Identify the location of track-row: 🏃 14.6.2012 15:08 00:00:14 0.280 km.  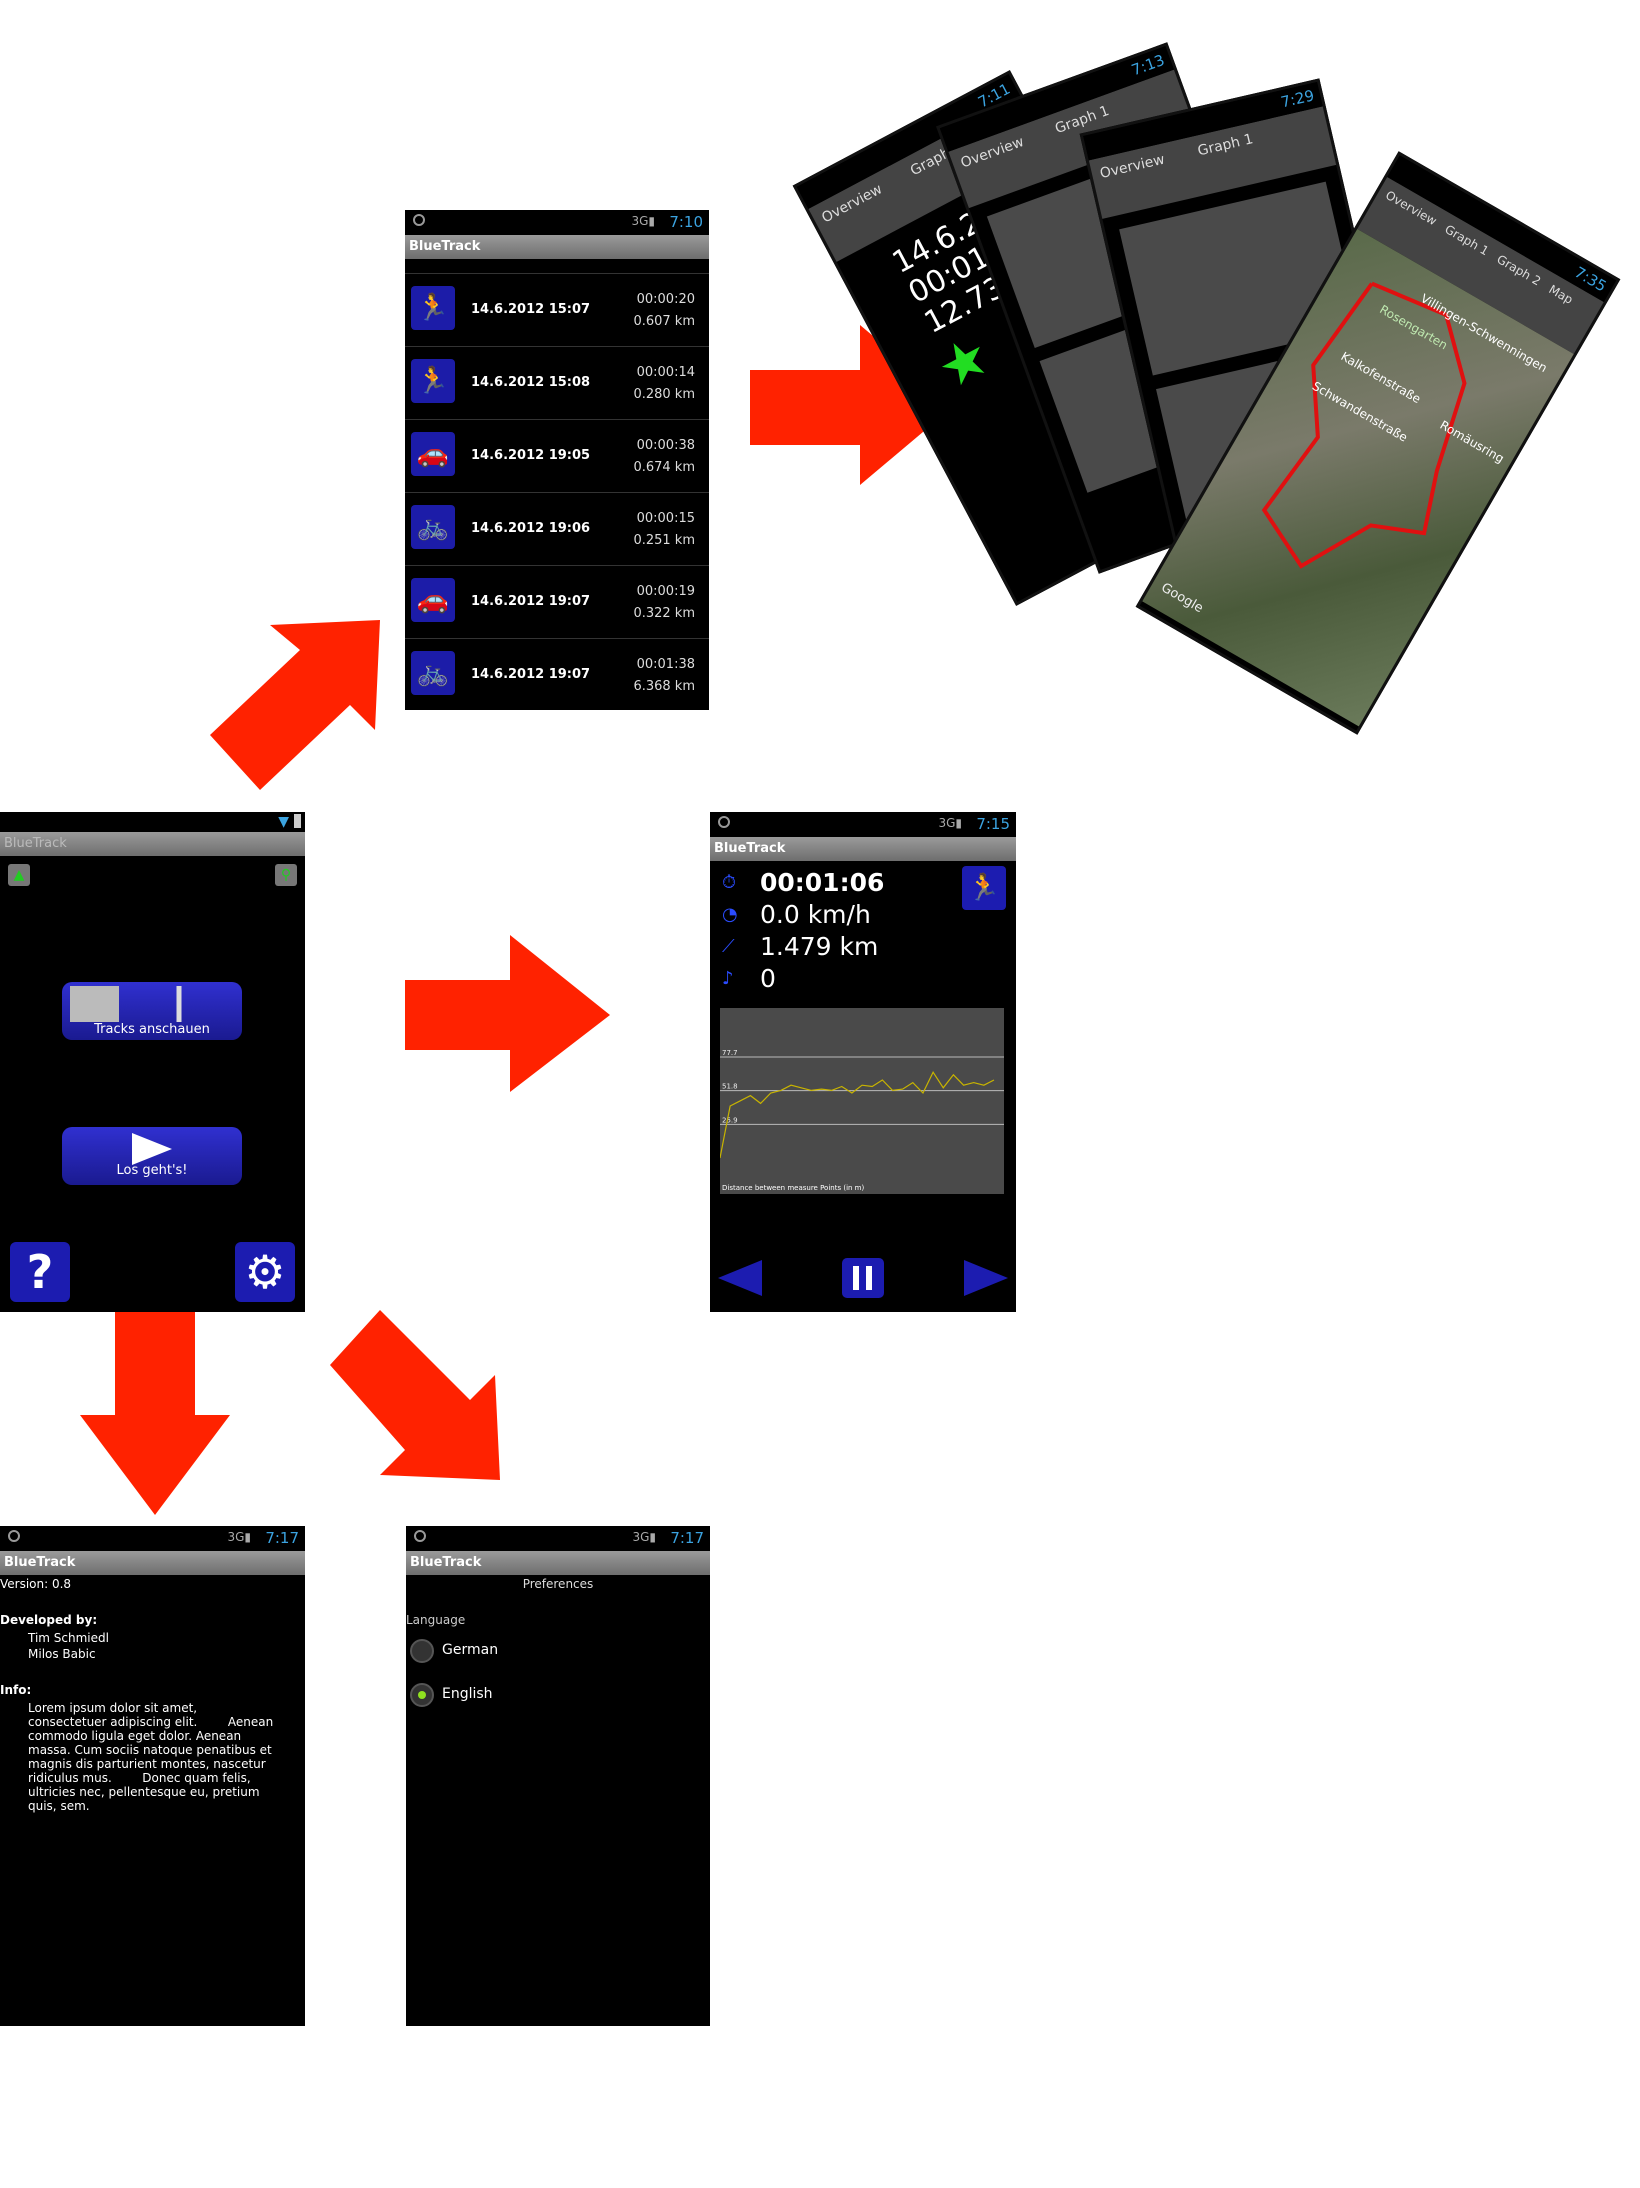
(557, 382).